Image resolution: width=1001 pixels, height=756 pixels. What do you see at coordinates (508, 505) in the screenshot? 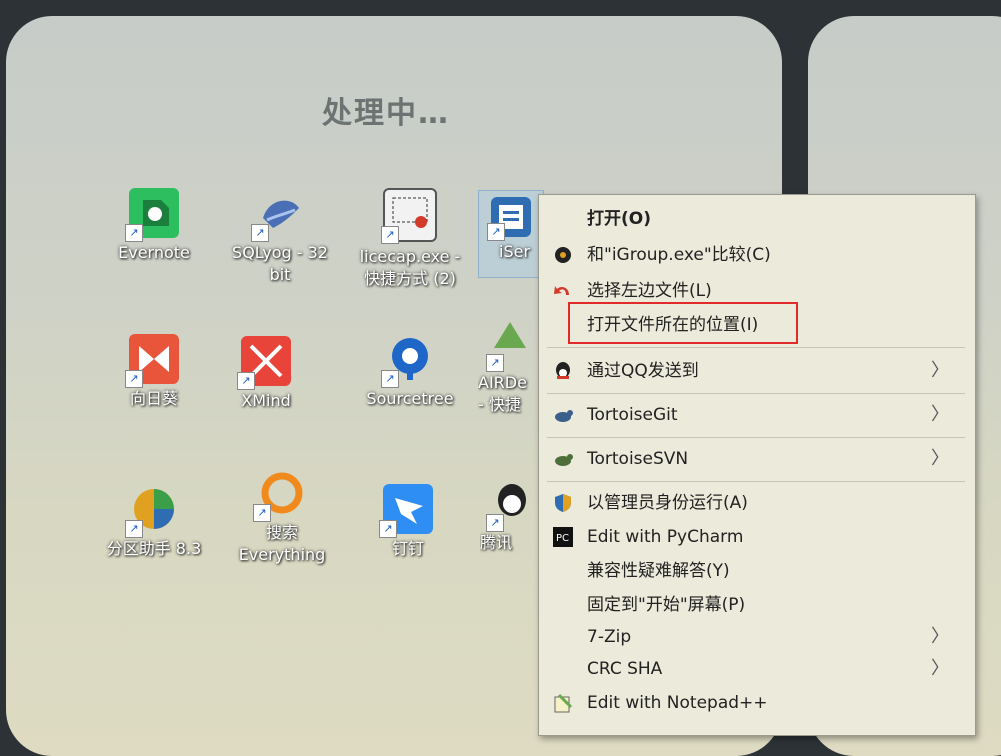
I see `tencent-icon: ↗` at bounding box center [508, 505].